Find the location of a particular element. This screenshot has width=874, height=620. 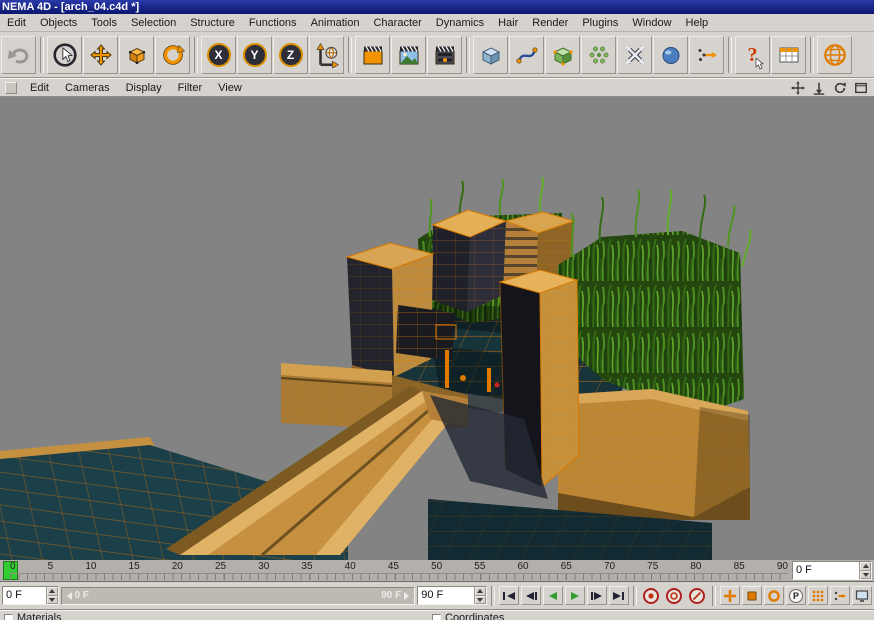

render-picture-viewer-button is located at coordinates (408, 54).